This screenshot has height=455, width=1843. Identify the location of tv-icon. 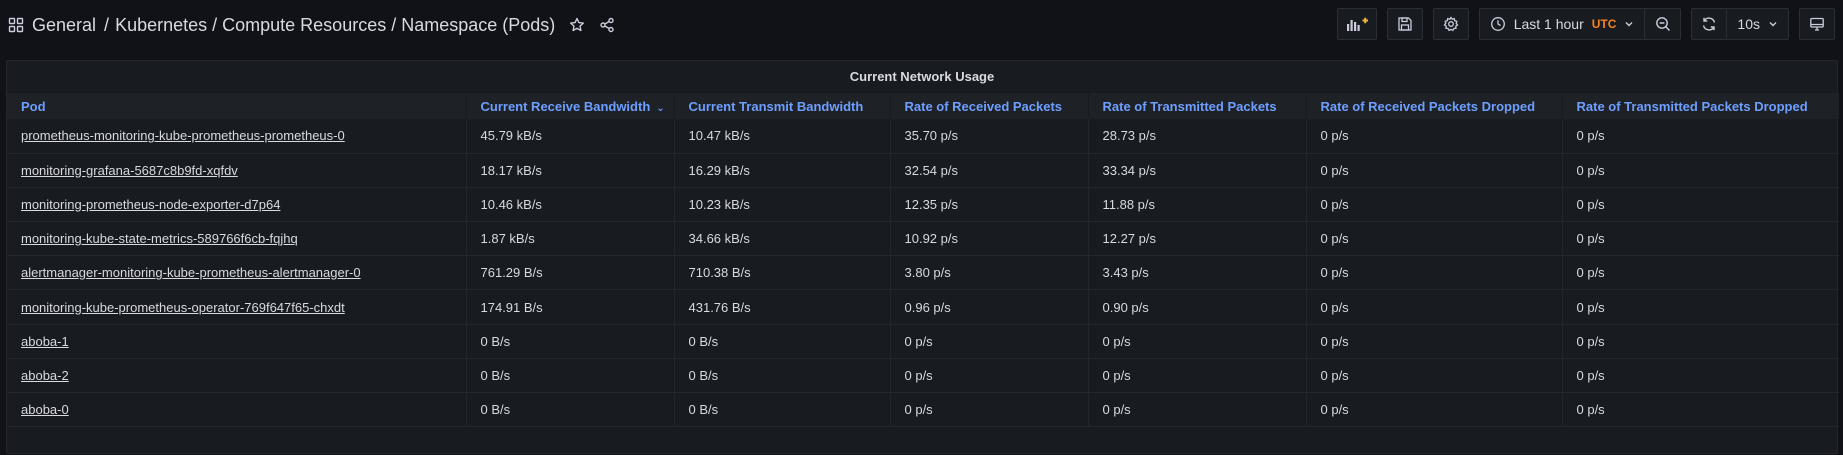
(1817, 24).